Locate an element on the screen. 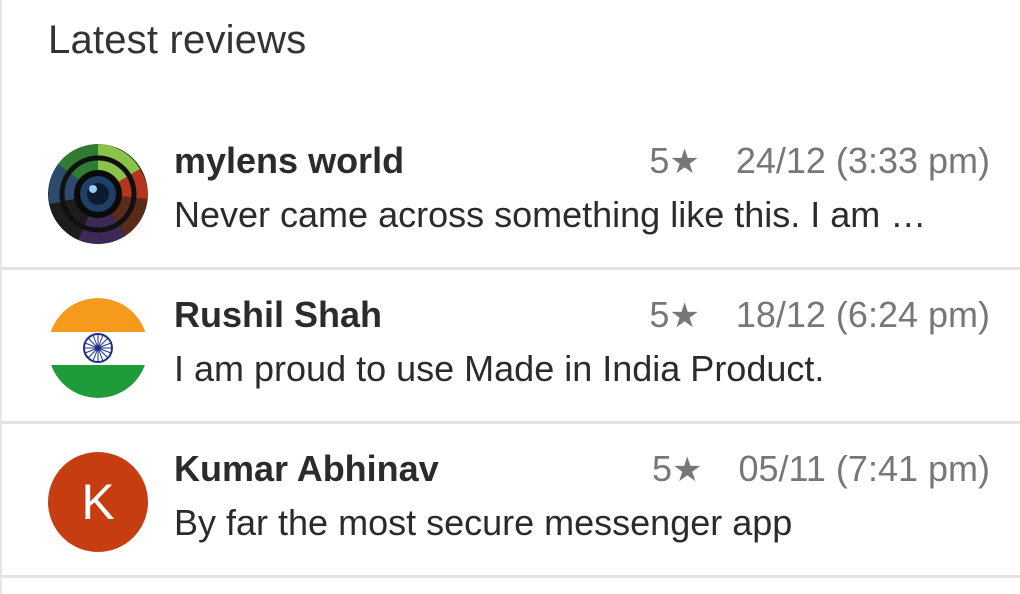 The image size is (1020, 594). avatar-letter: K is located at coordinates (98, 502).